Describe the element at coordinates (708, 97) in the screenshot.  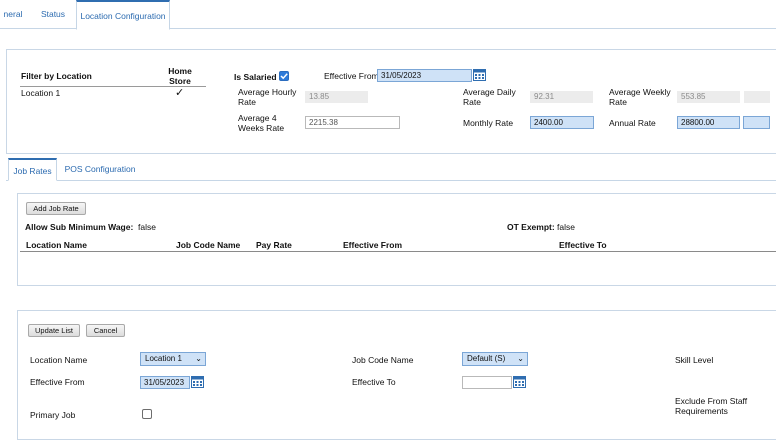
I see `average-weekly-rate-field: 553.85` at that location.